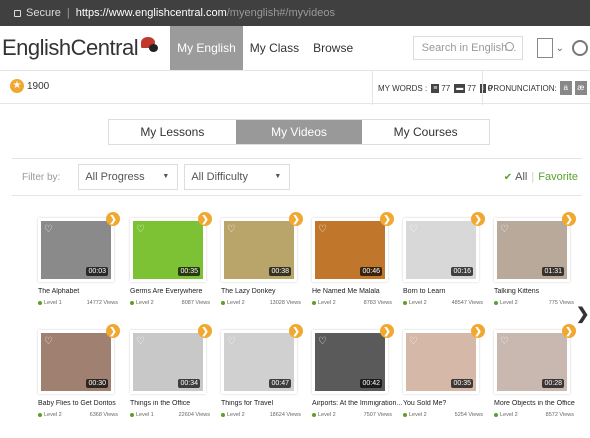 The width and height of the screenshot is (590, 438). What do you see at coordinates (277, 176) in the screenshot?
I see `dropdown-arrow-icon: ▼` at bounding box center [277, 176].